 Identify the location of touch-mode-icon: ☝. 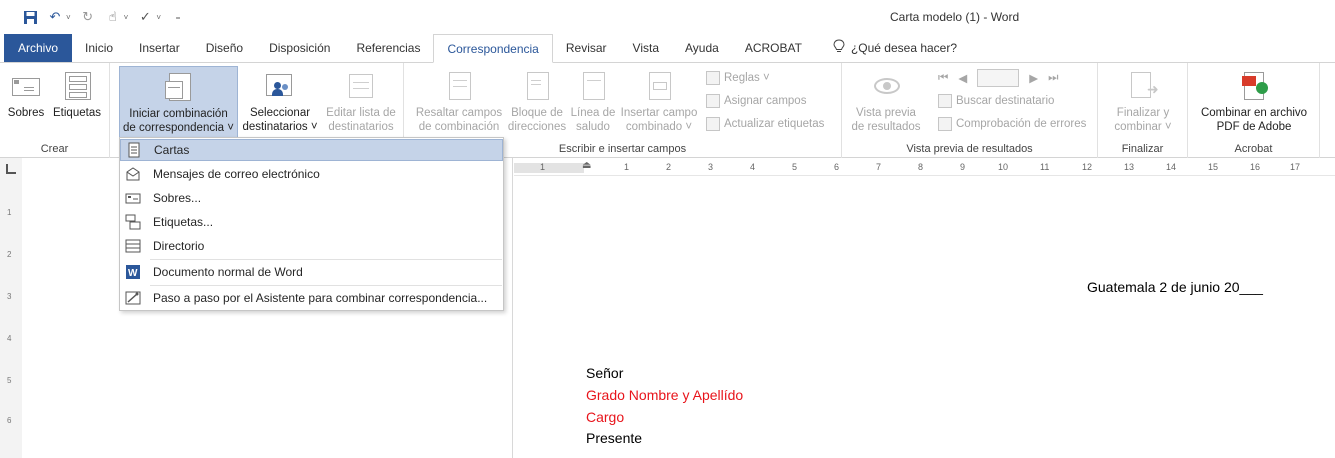
(113, 17).